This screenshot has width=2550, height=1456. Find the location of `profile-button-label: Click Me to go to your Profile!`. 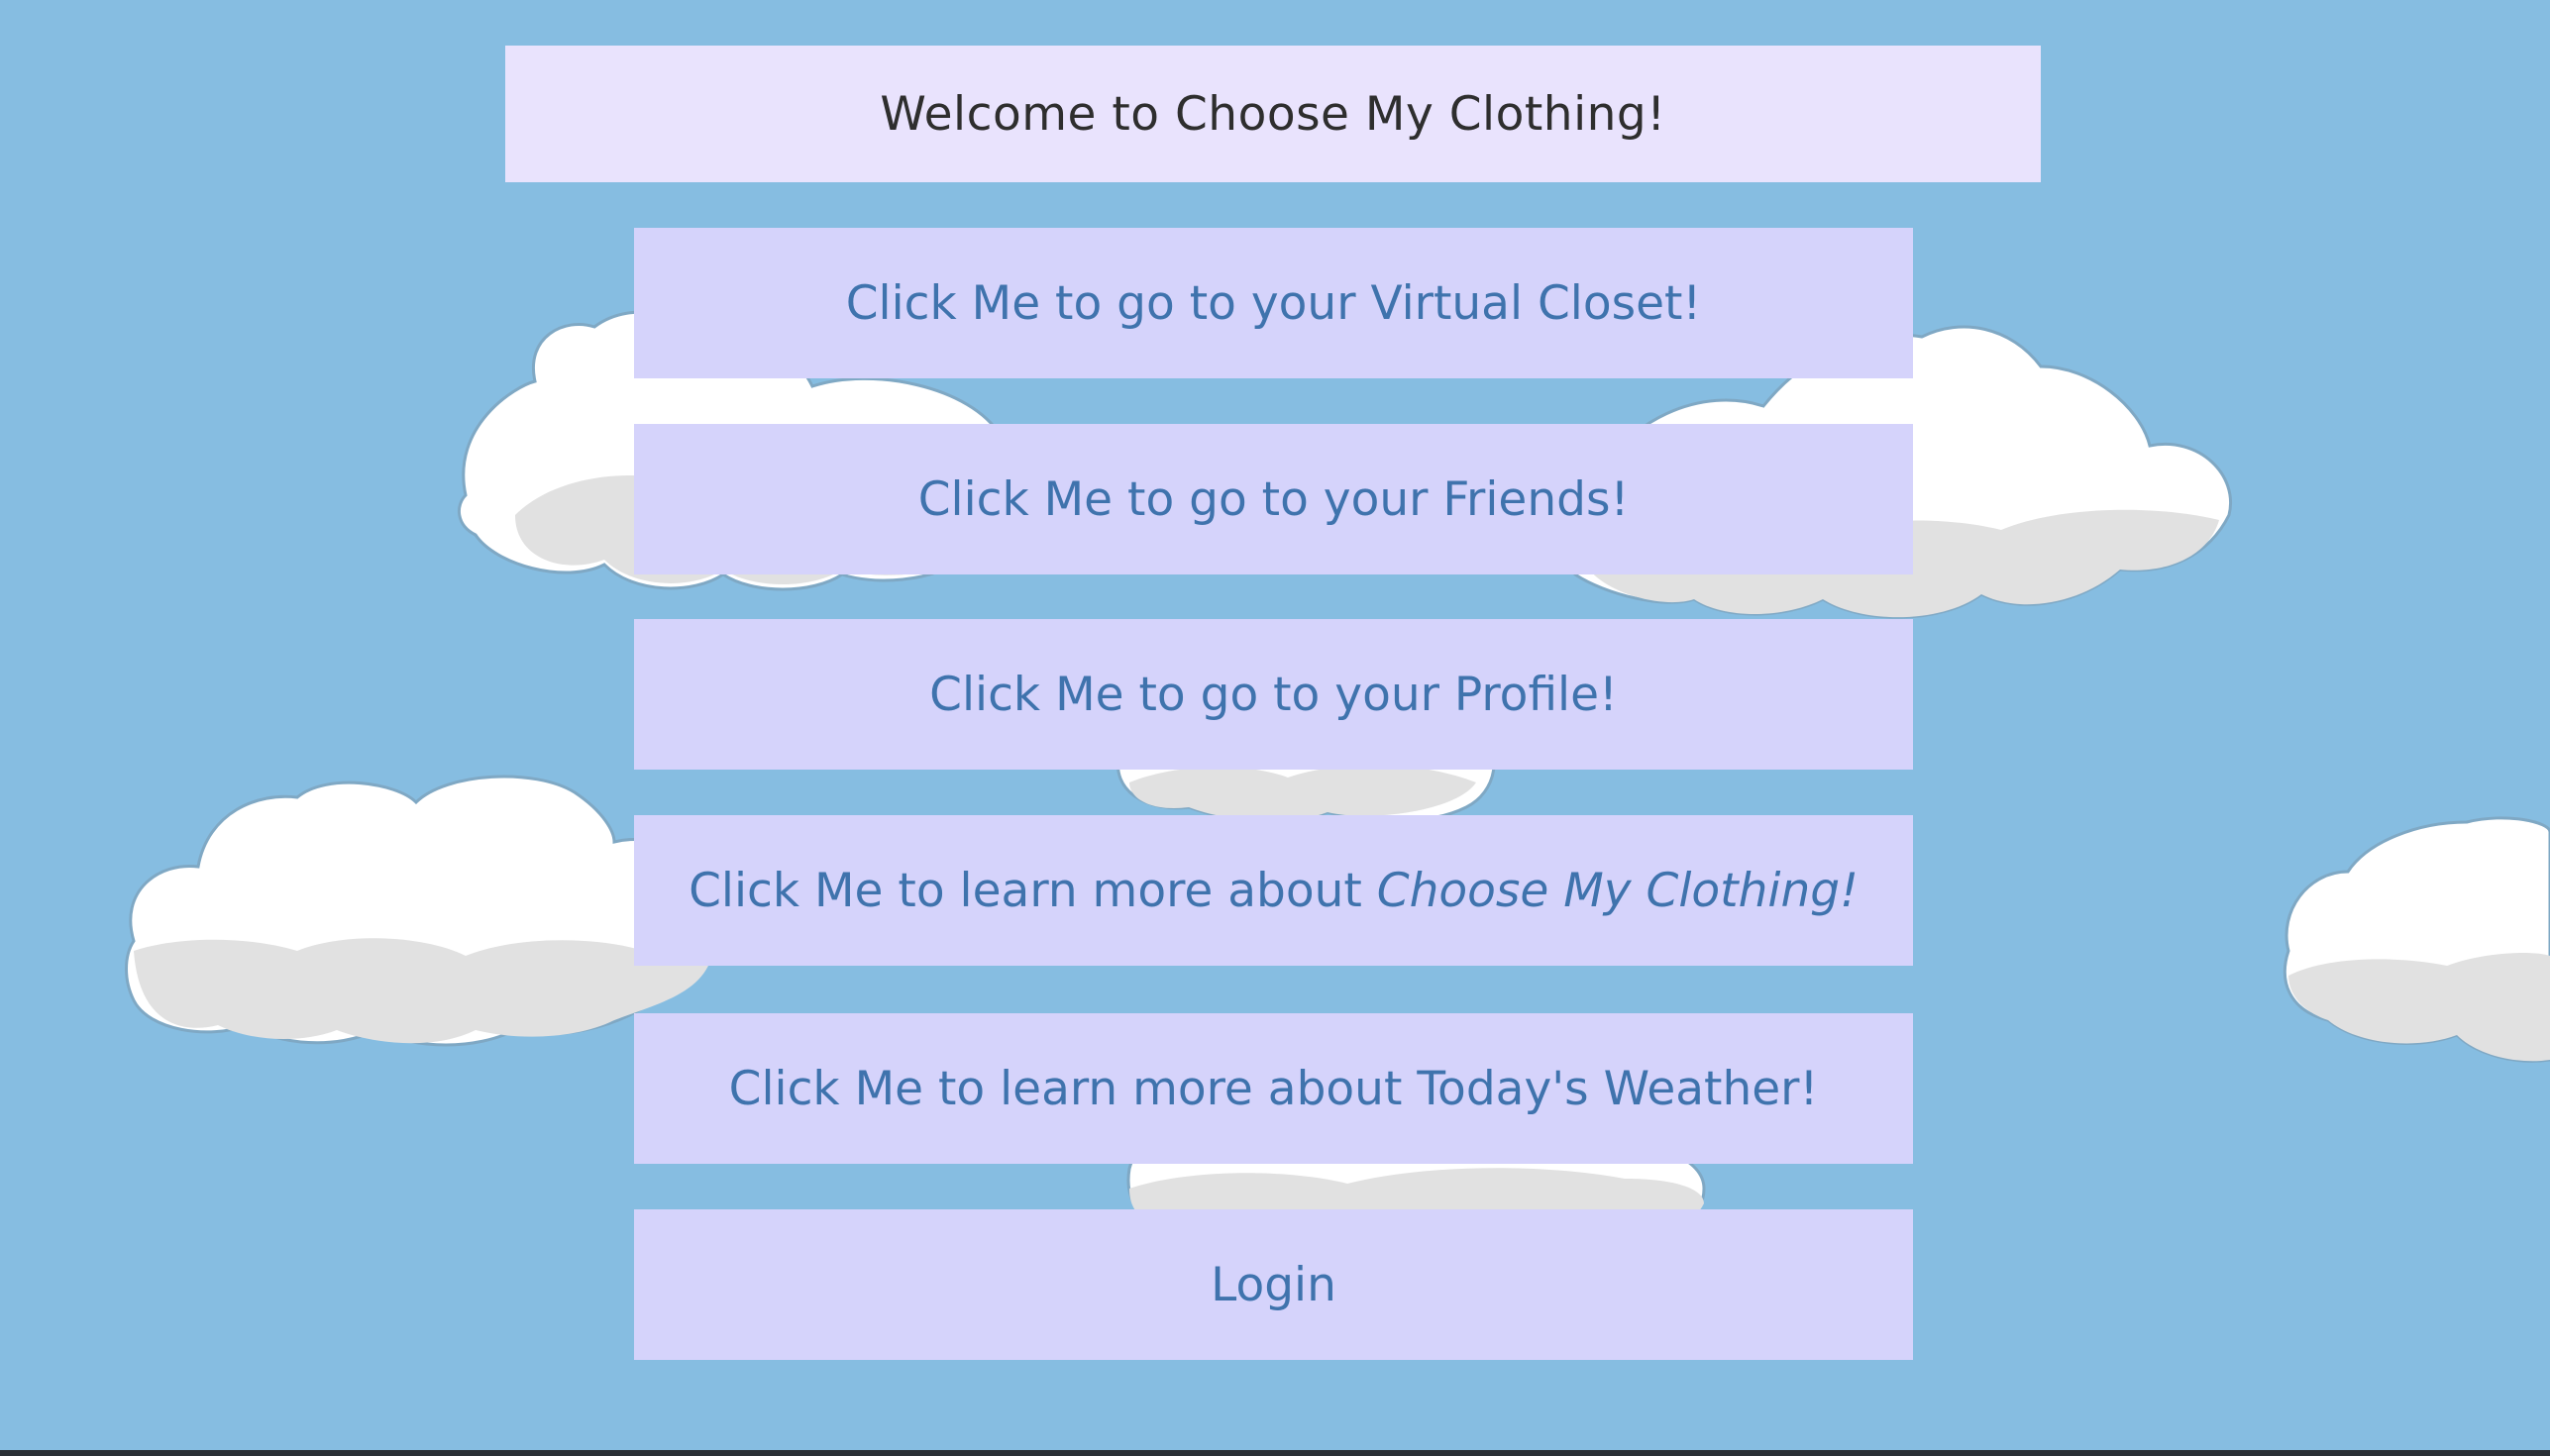

profile-button-label: Click Me to go to your Profile! is located at coordinates (1274, 694).